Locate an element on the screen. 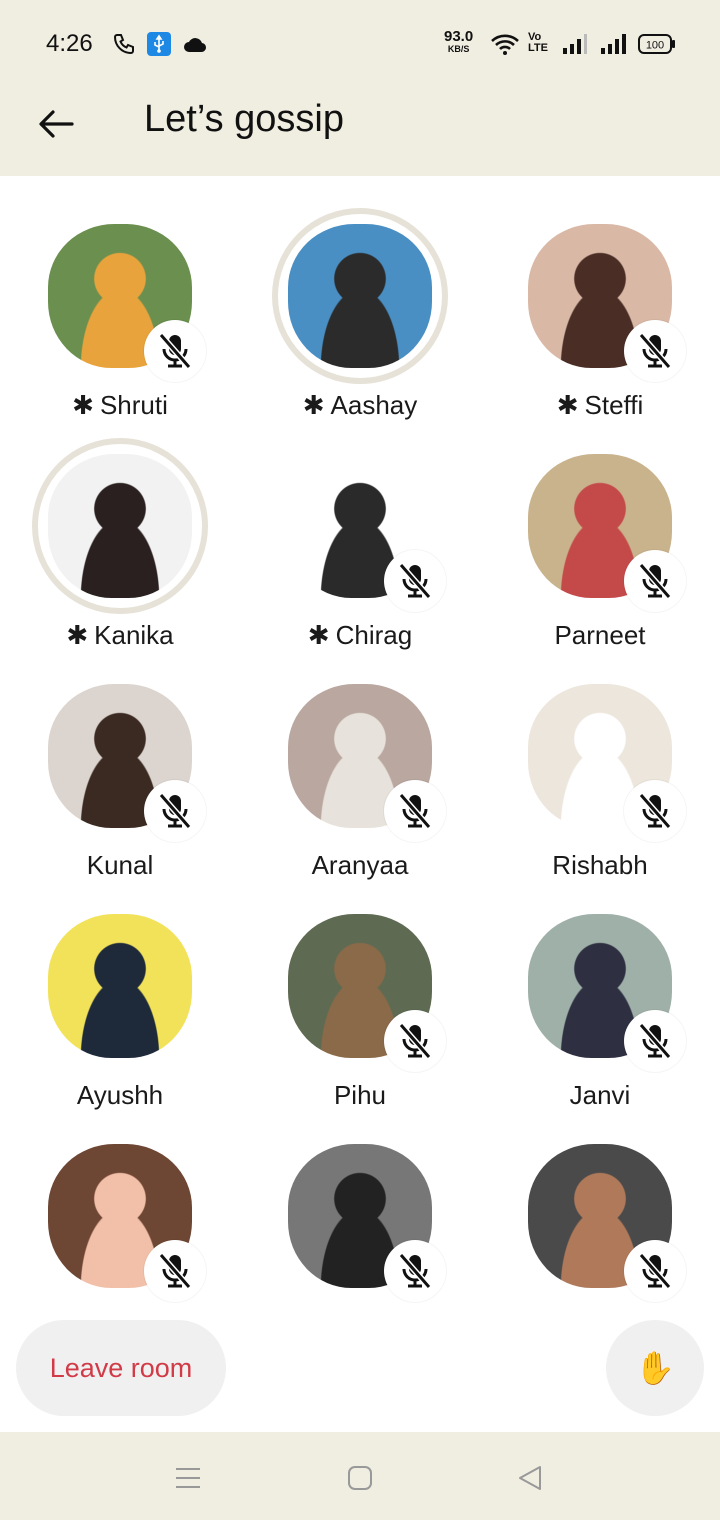 The height and width of the screenshot is (1520, 720). wifi-icon is located at coordinates (505, 44).